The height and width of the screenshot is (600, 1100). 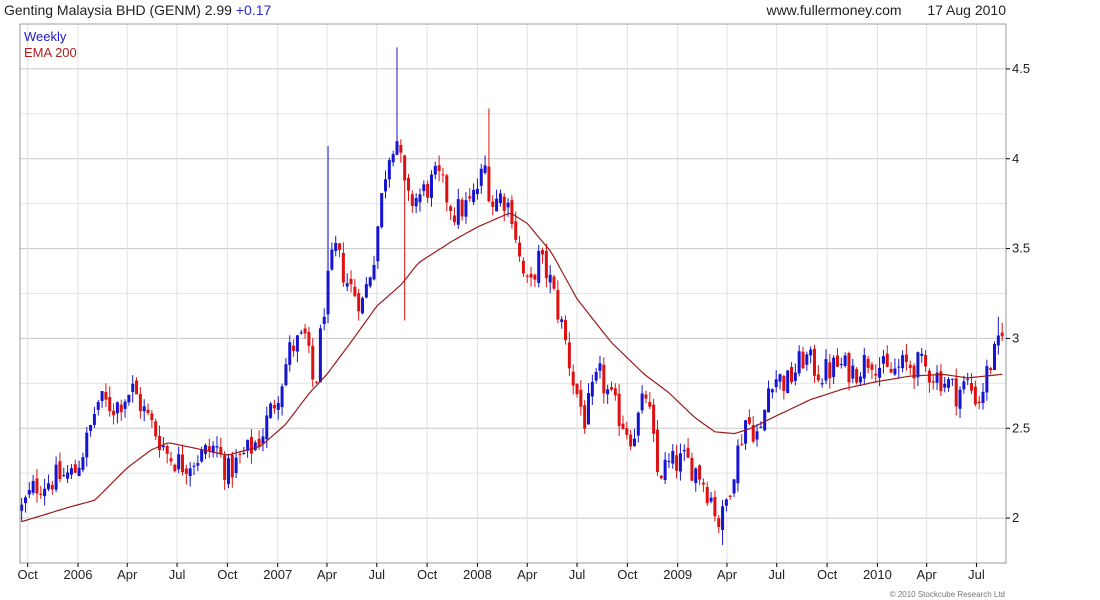 I want to click on legend-weekly: Weekly, so click(x=45, y=36).